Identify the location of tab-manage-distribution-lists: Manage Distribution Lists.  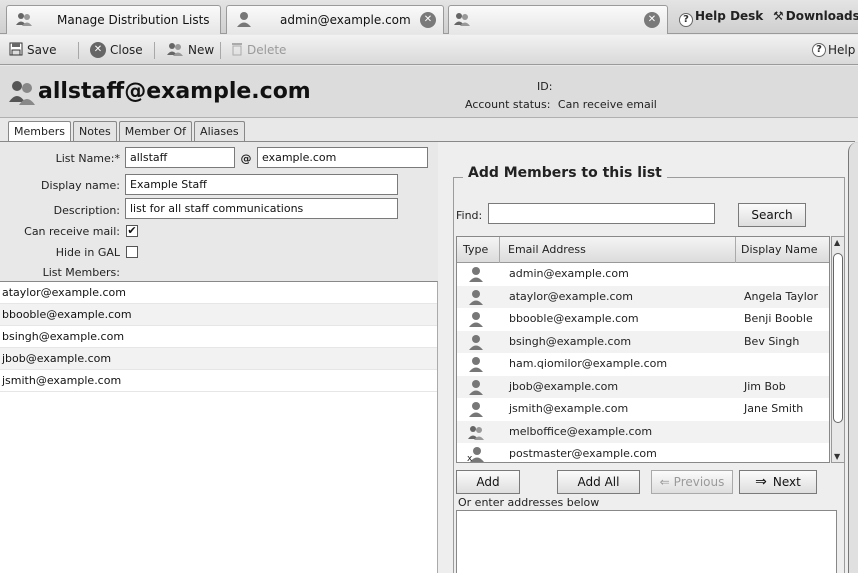
(113, 19).